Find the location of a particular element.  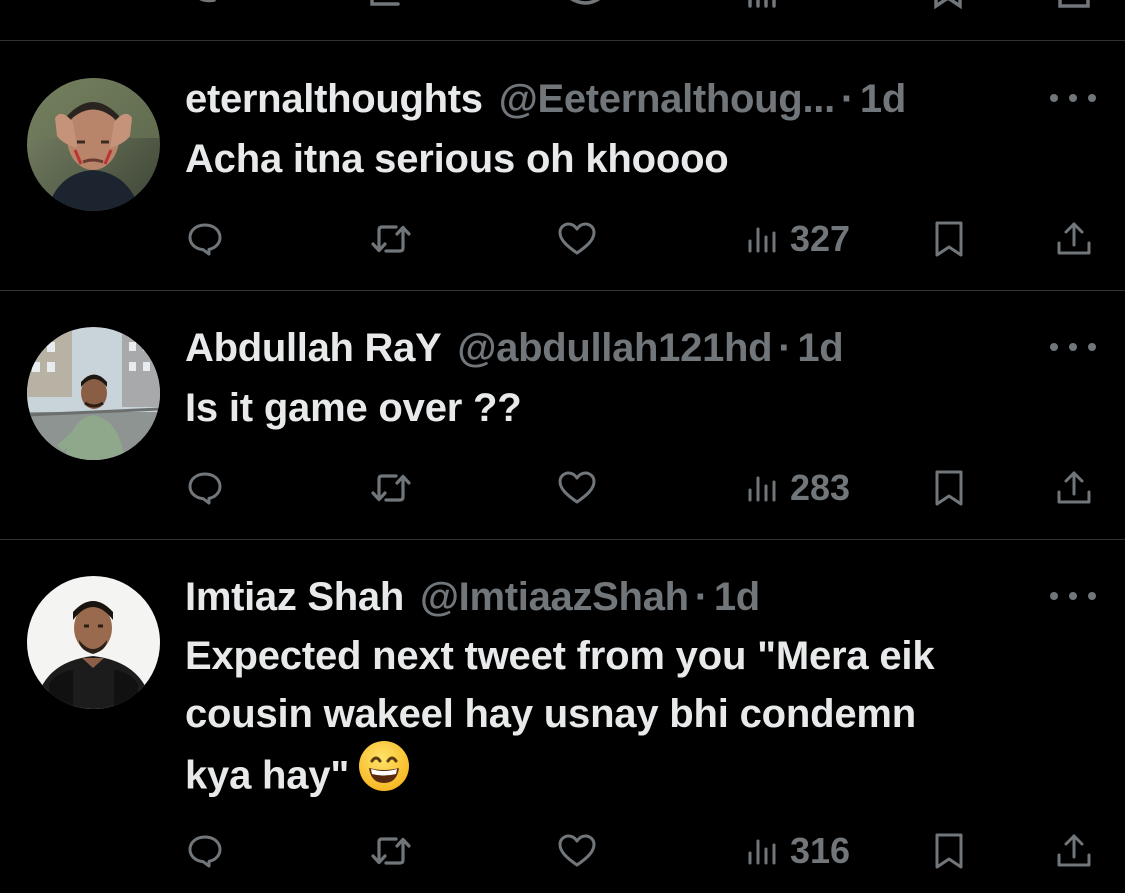

action-bar: 327 is located at coordinates (562, 239).